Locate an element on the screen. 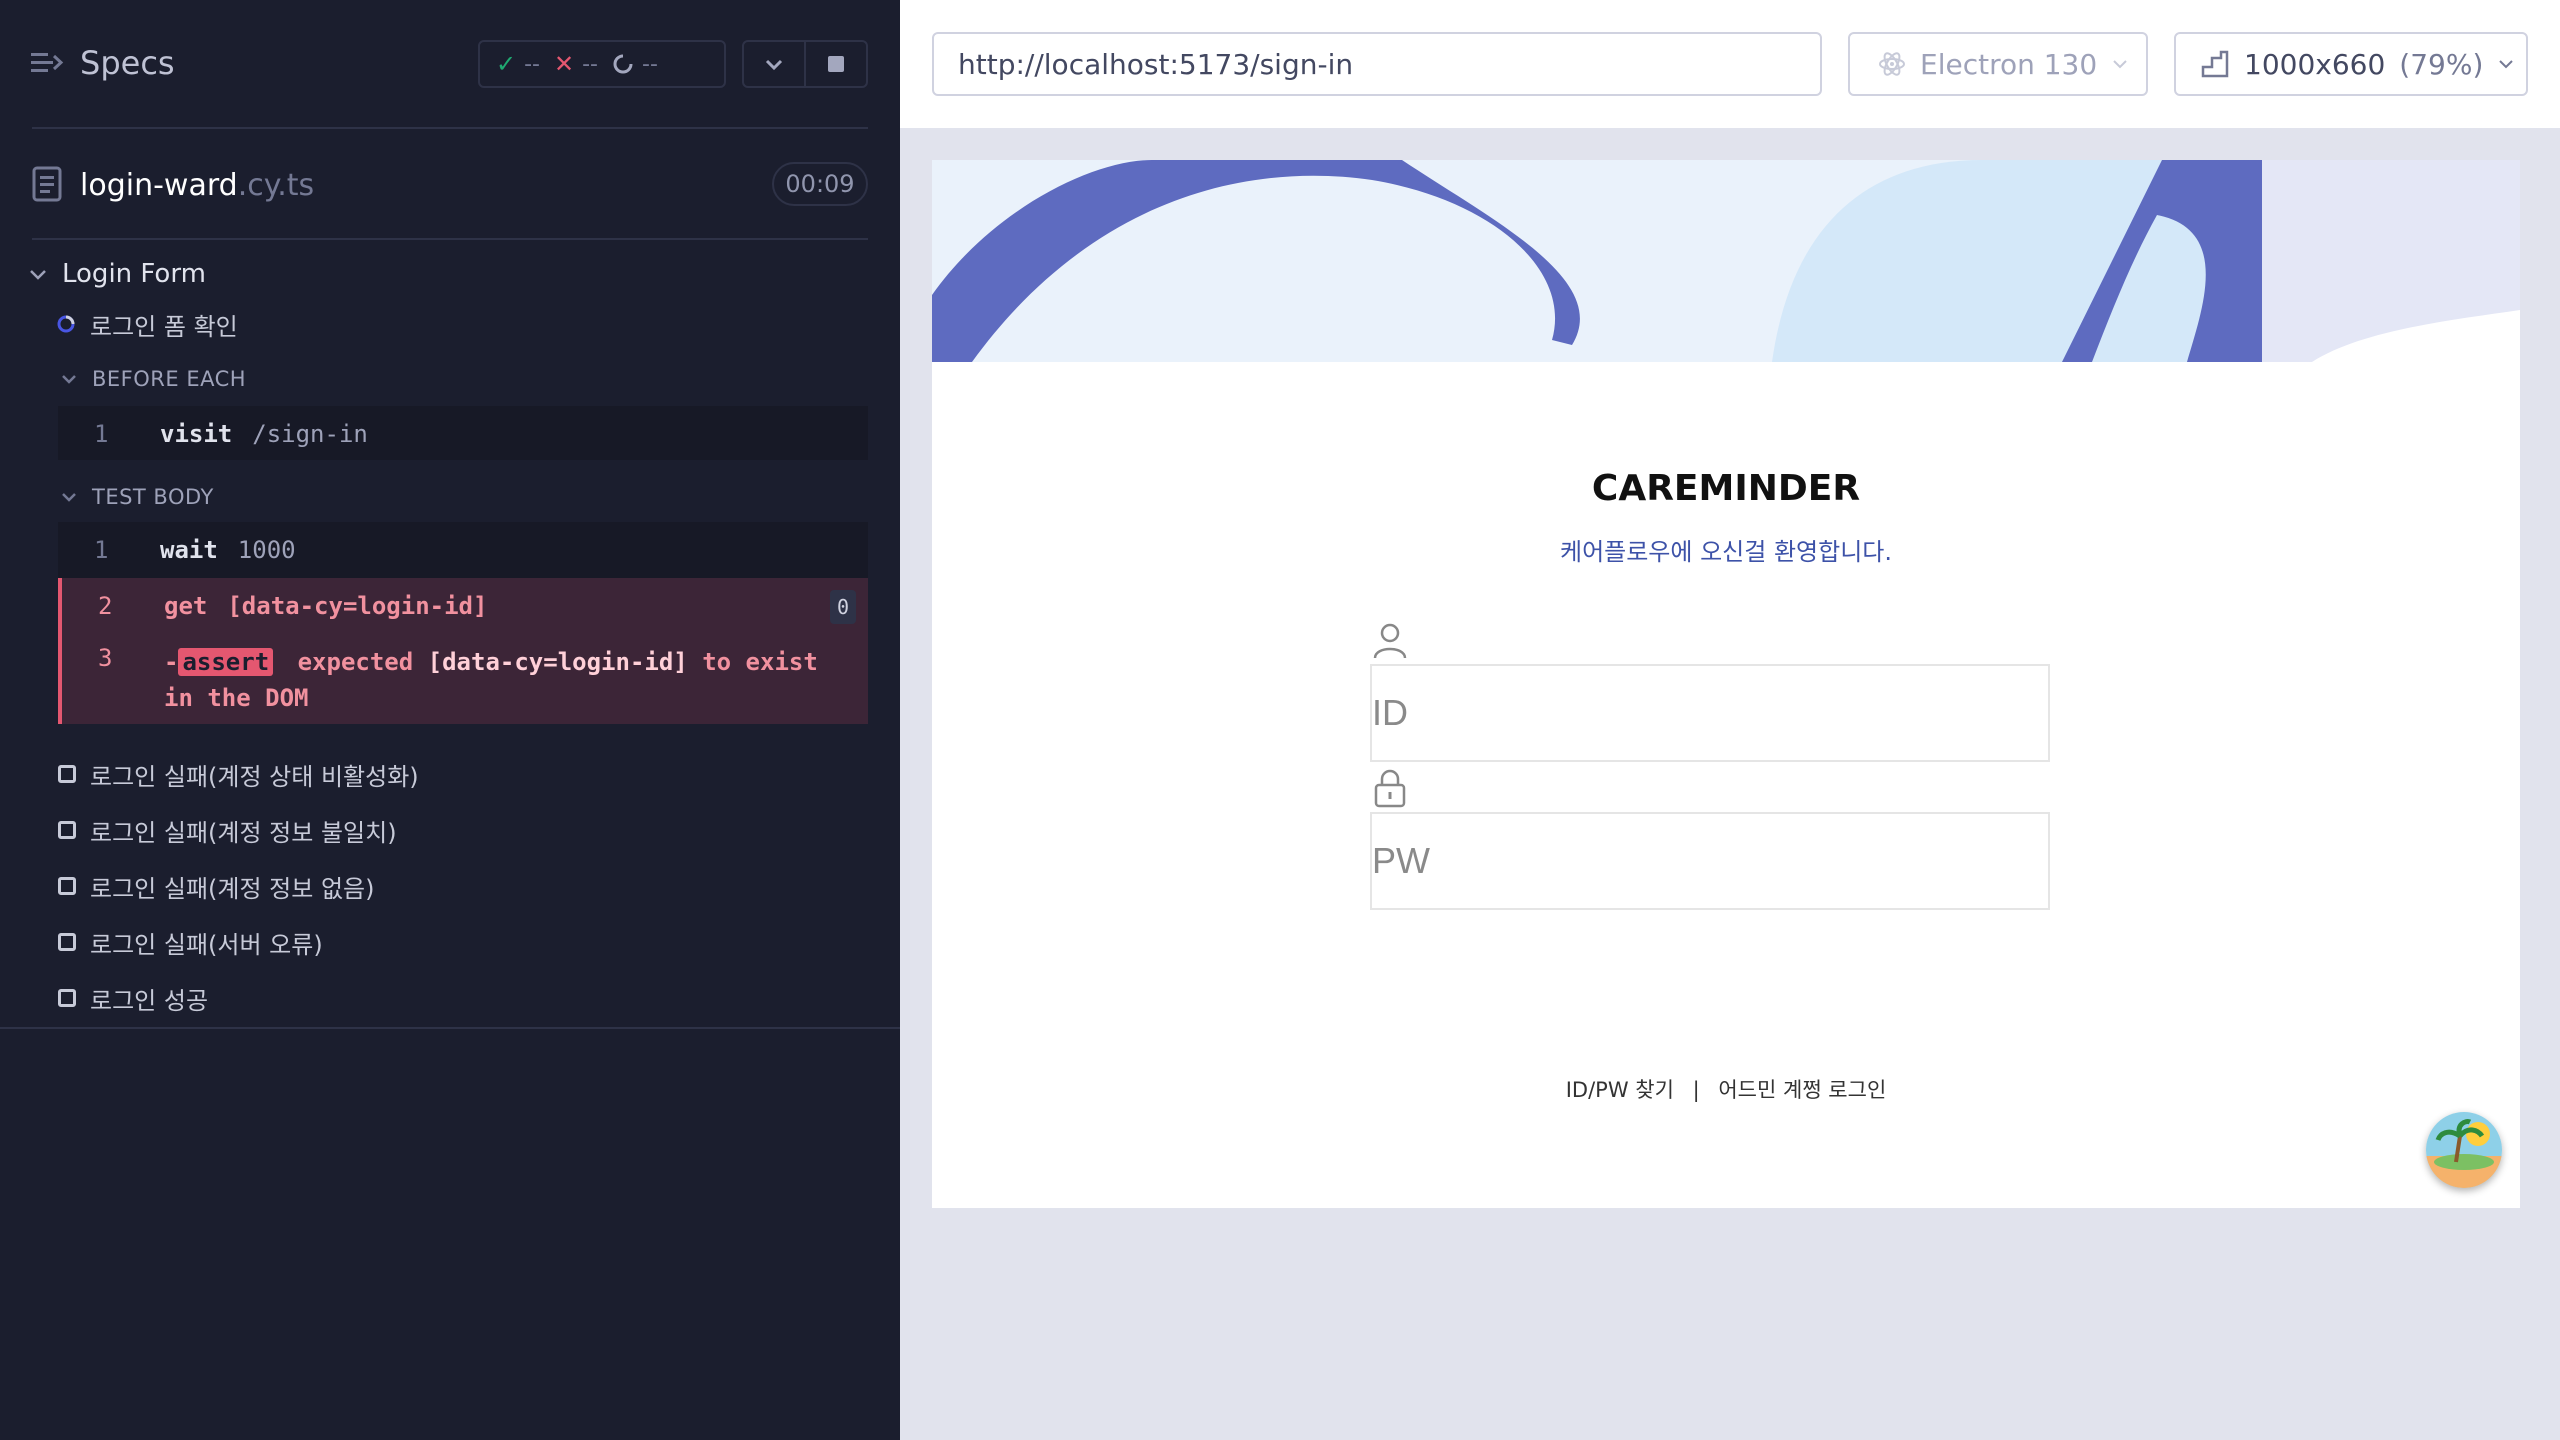  hook-test-body: TEST BODY is located at coordinates (137, 497).